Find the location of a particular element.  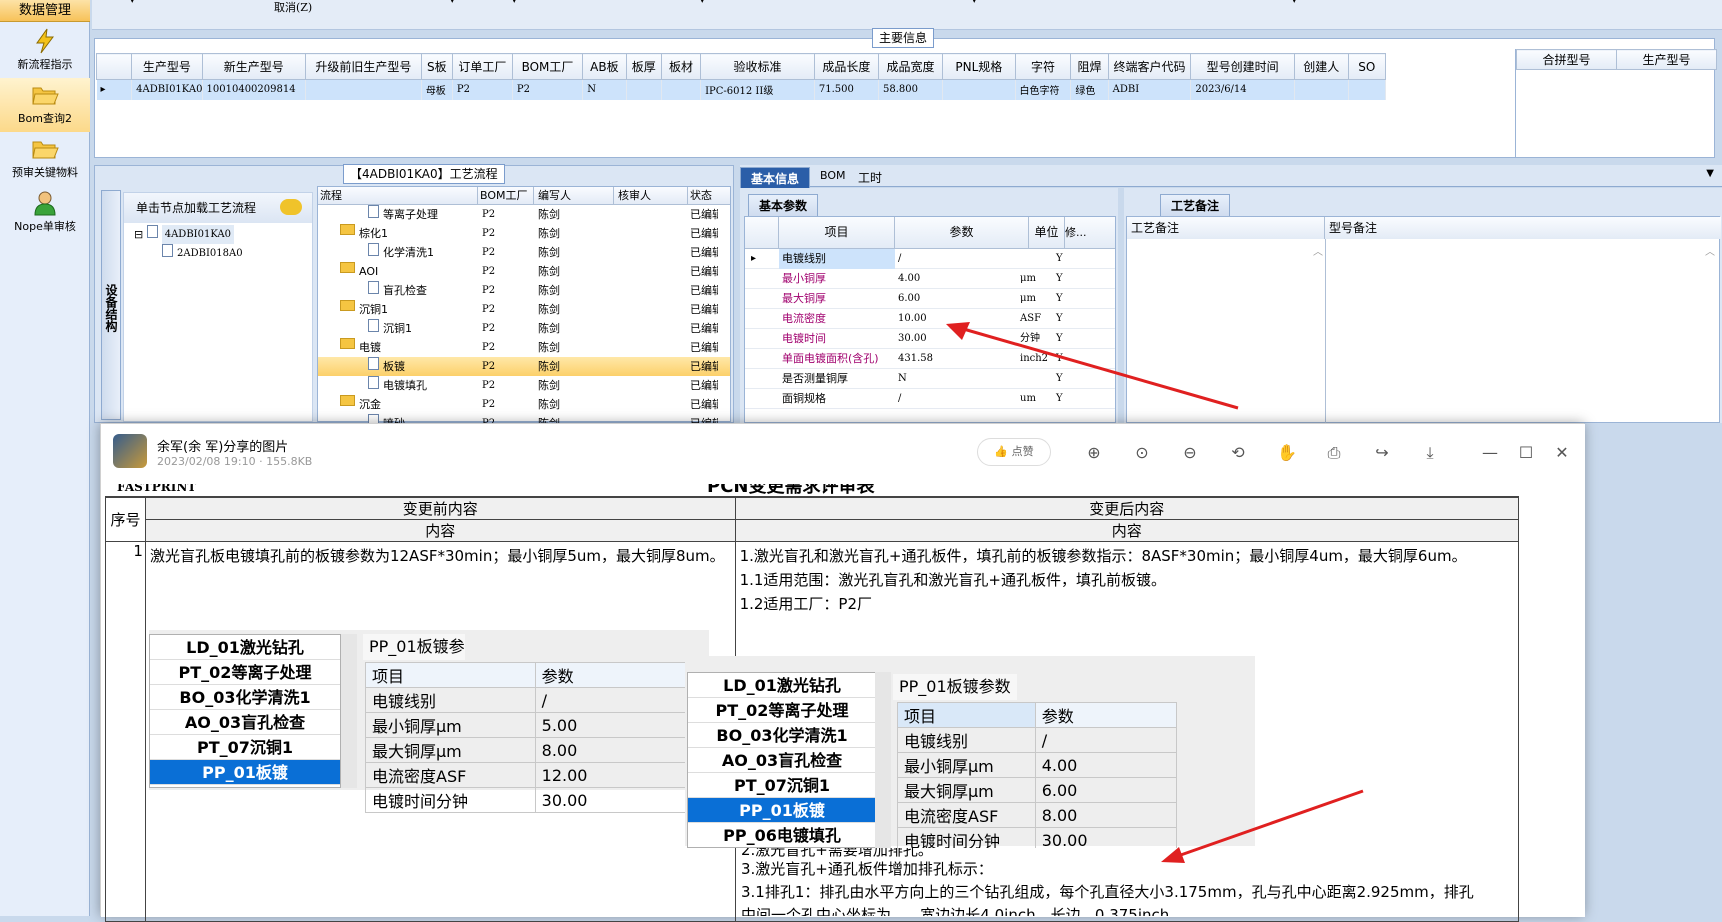

sidebar-item-key-material: 预审关键物料 is located at coordinates (45, 159).